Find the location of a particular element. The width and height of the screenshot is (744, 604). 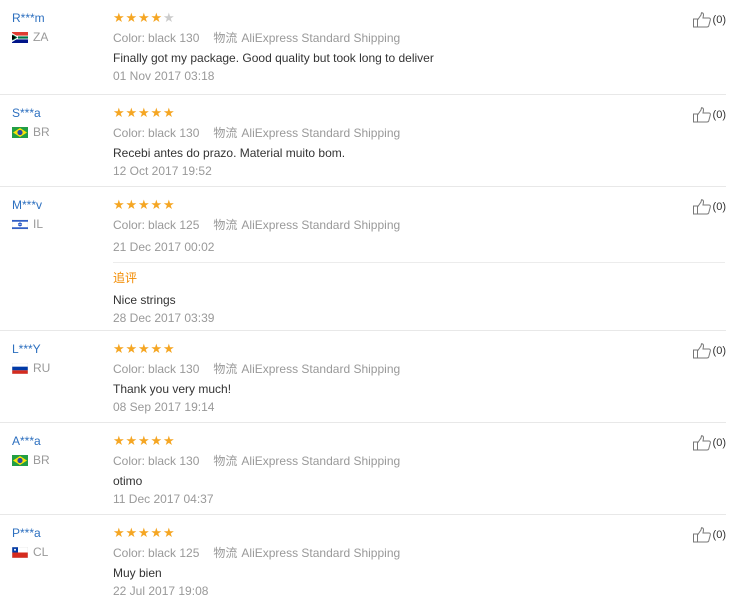

review-date: 12 Oct 2017 19:52 is located at coordinates (162, 171).